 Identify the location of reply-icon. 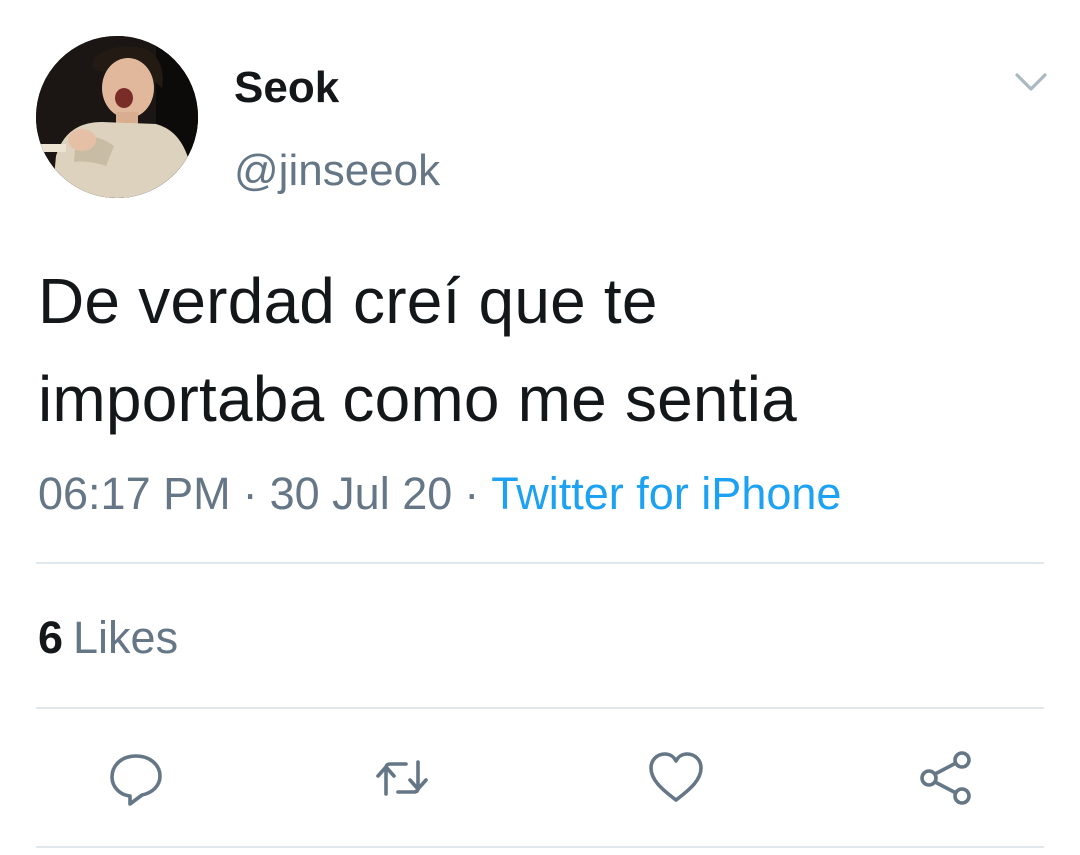
(136, 780).